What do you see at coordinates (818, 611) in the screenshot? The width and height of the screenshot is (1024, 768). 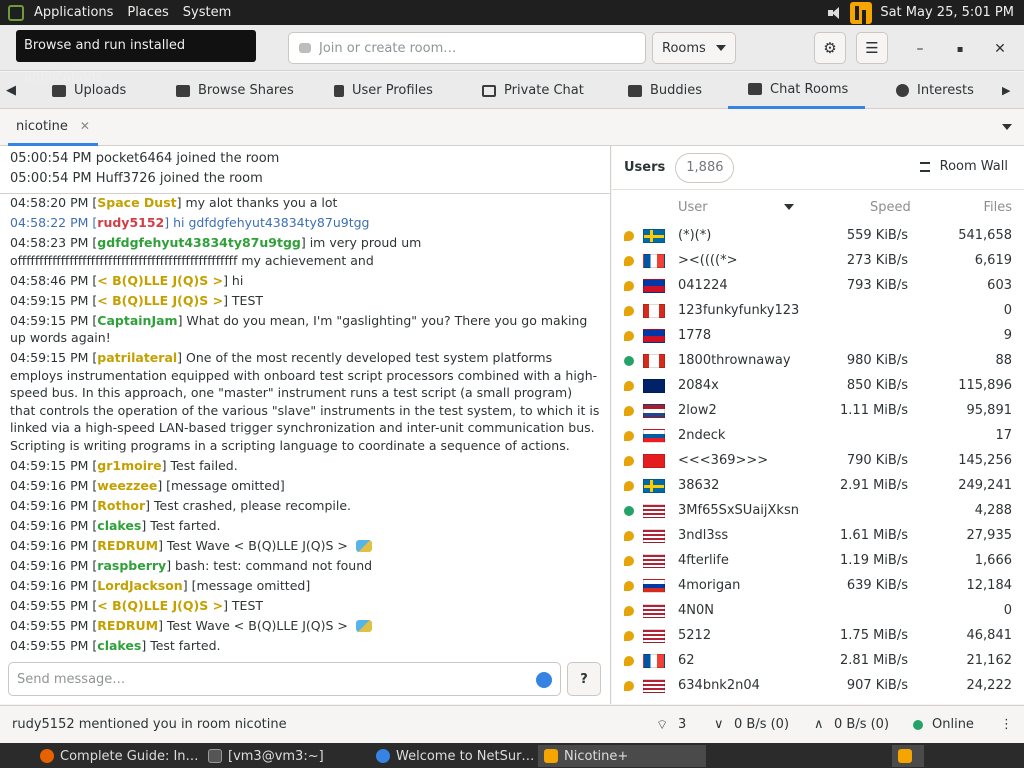 I see `user-row: 4N0N 0` at bounding box center [818, 611].